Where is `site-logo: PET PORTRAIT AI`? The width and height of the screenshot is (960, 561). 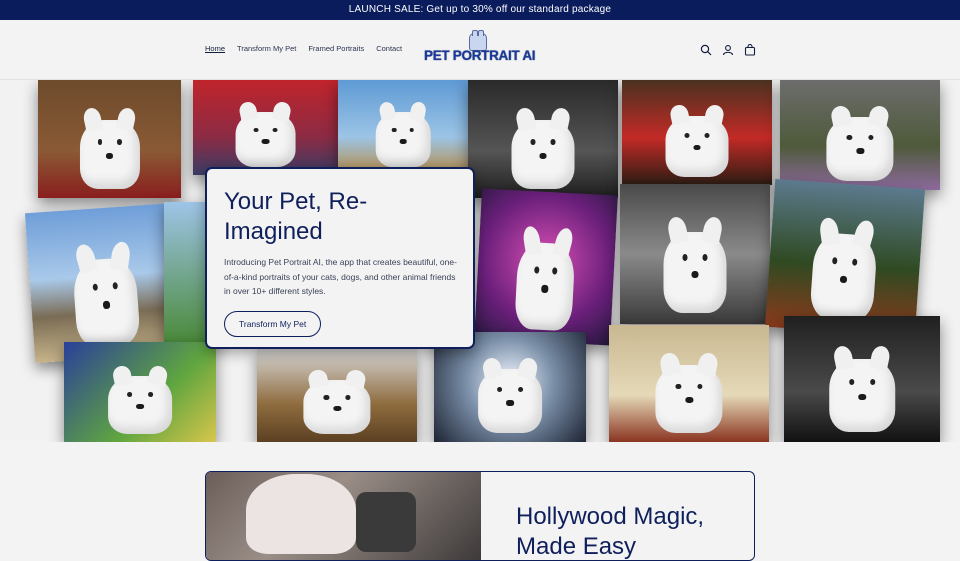
site-logo: PET PORTRAIT AI is located at coordinates (480, 55).